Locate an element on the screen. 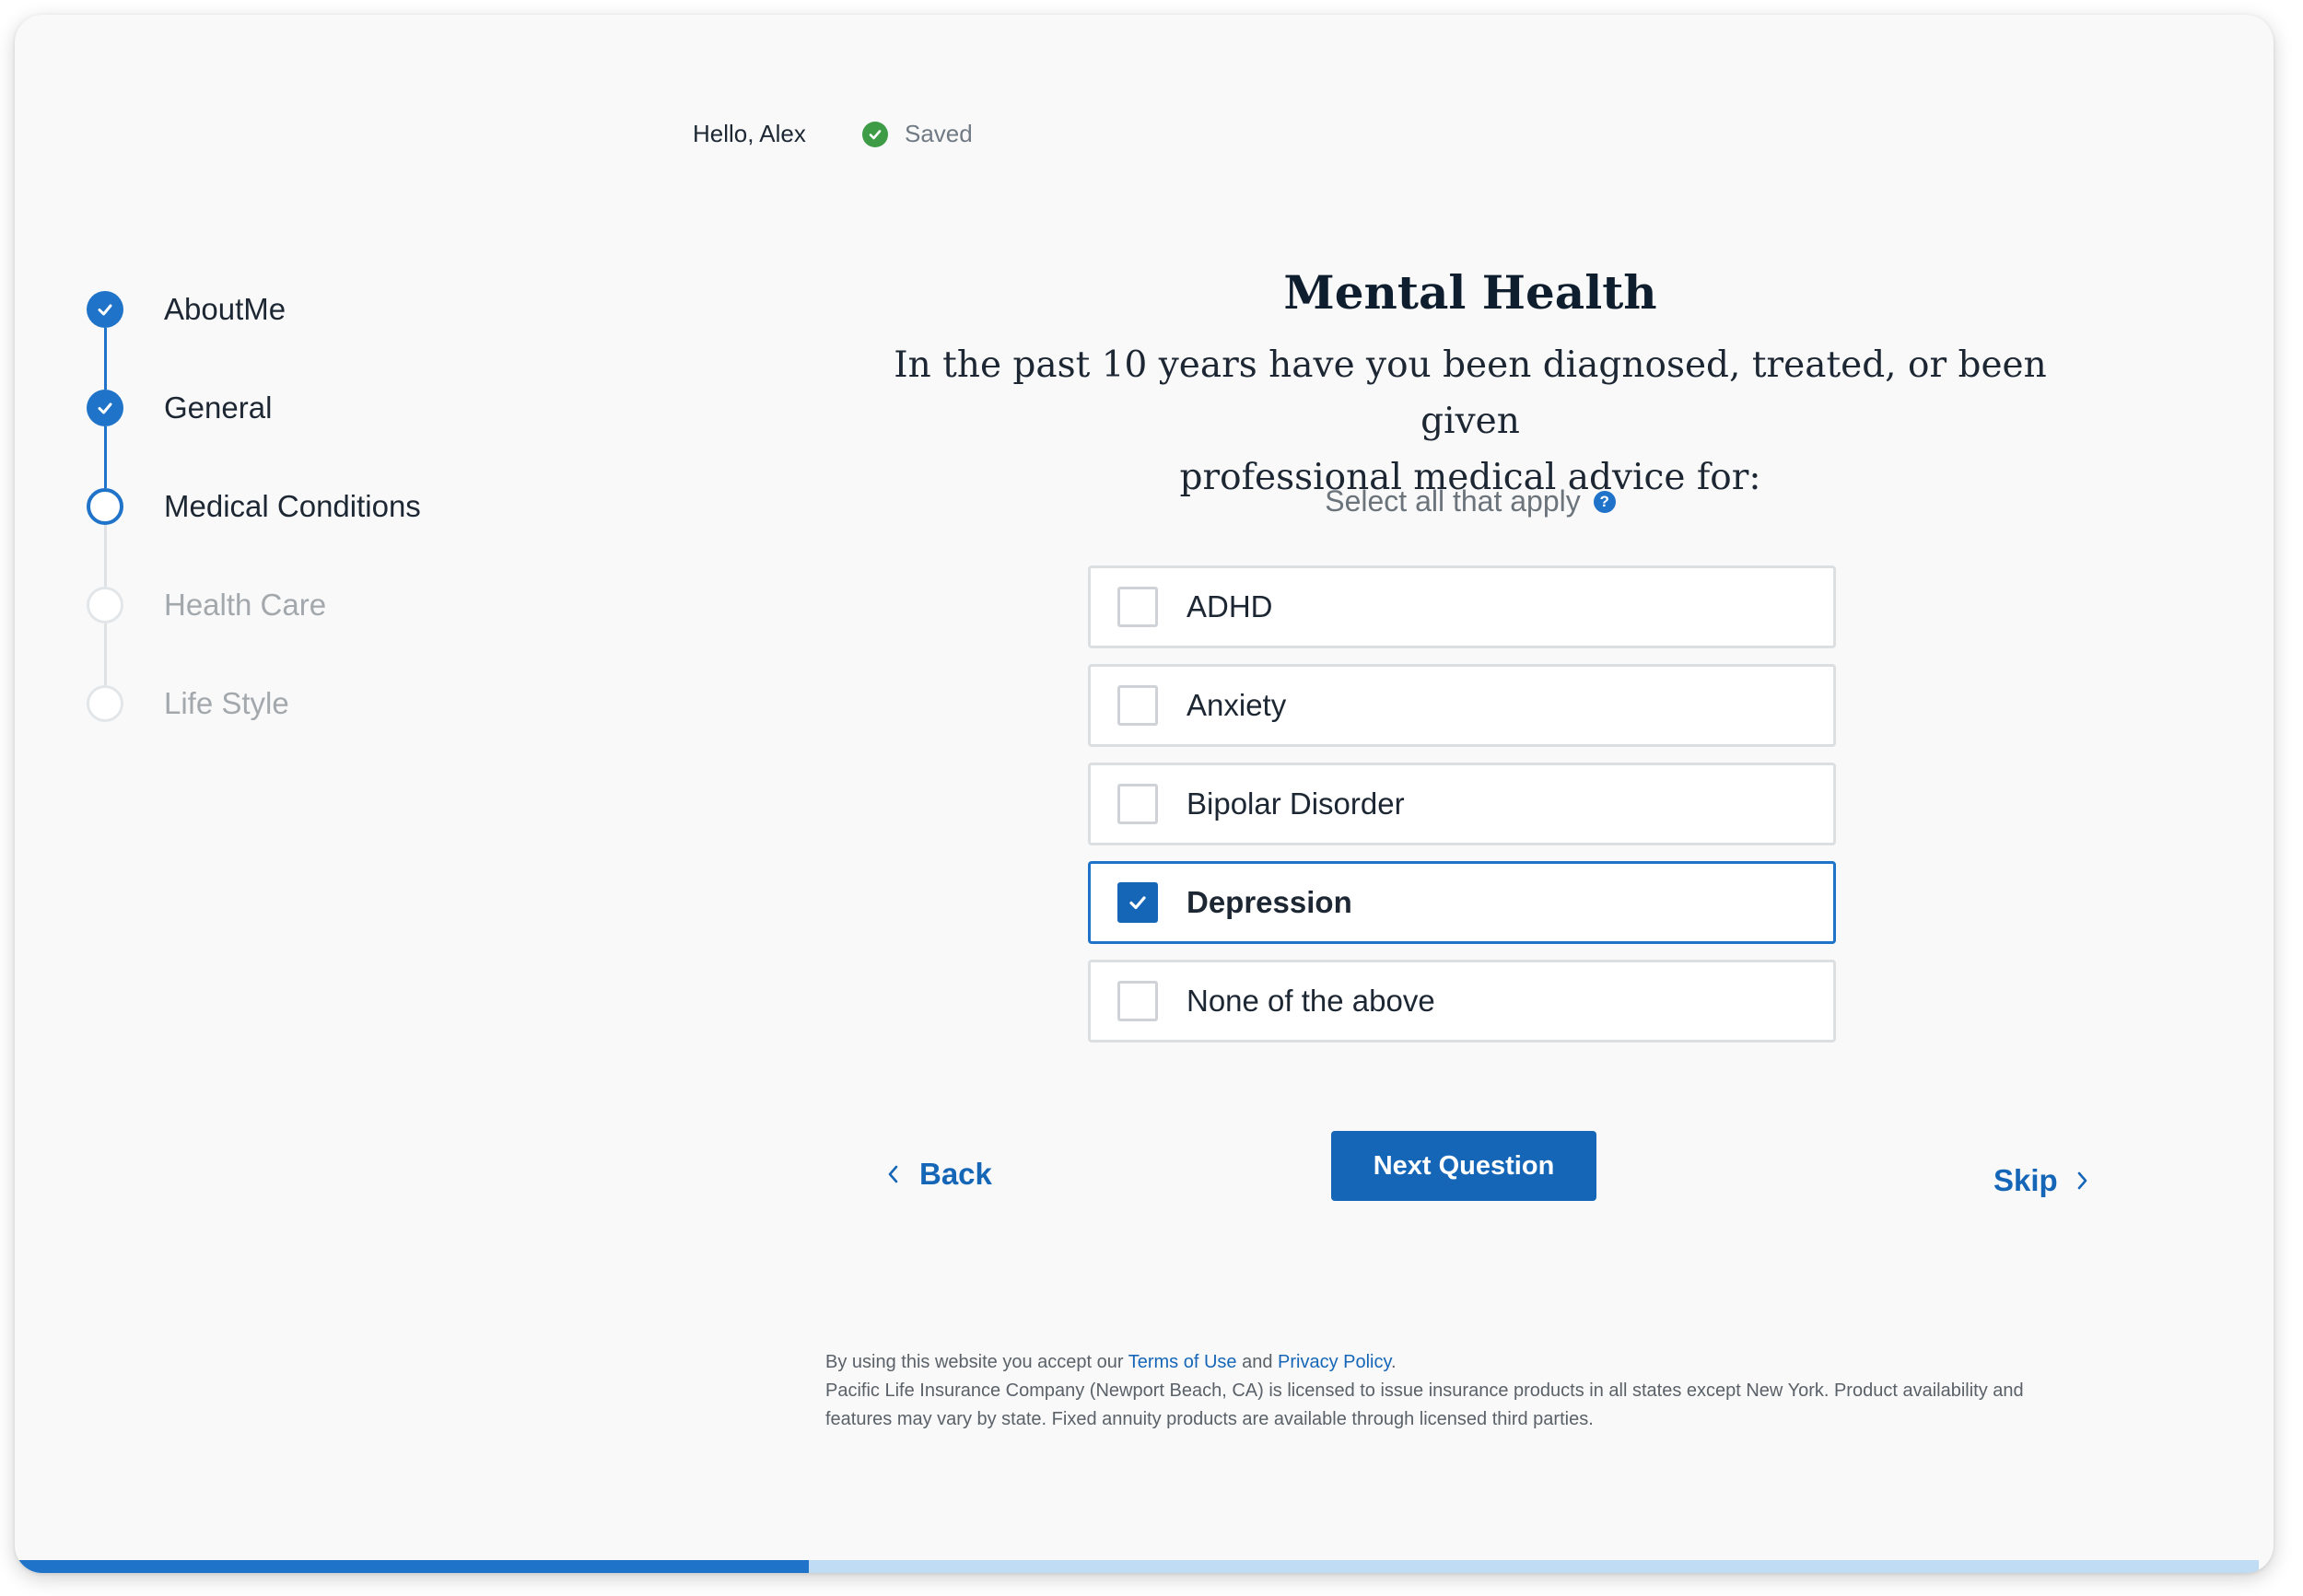 This screenshot has width=2303, height=1596. option-none-of-the-above: None of the above is located at coordinates (1462, 1002).